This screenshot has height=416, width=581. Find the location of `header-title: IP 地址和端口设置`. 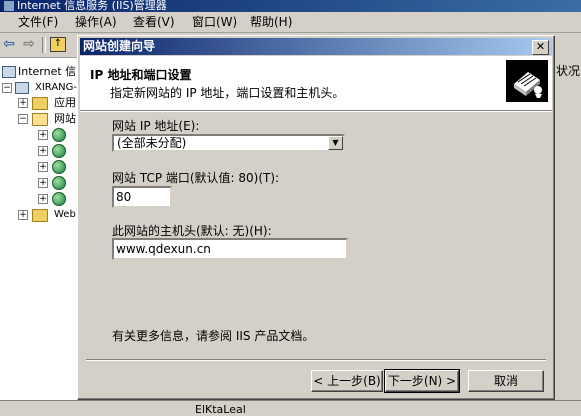

header-title: IP 地址和端口设置 is located at coordinates (141, 75).